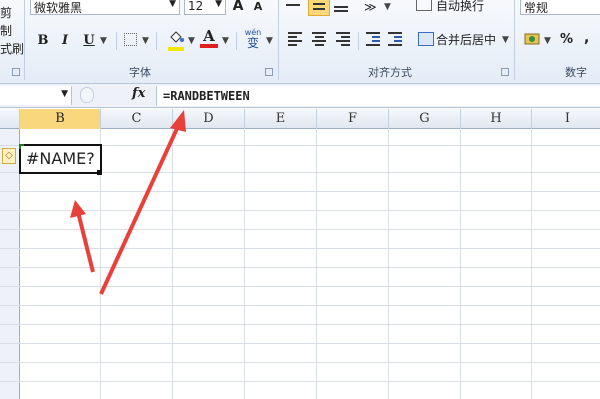 The width and height of the screenshot is (600, 399). What do you see at coordinates (85, 242) in the screenshot?
I see `arrow-to-cell` at bounding box center [85, 242].